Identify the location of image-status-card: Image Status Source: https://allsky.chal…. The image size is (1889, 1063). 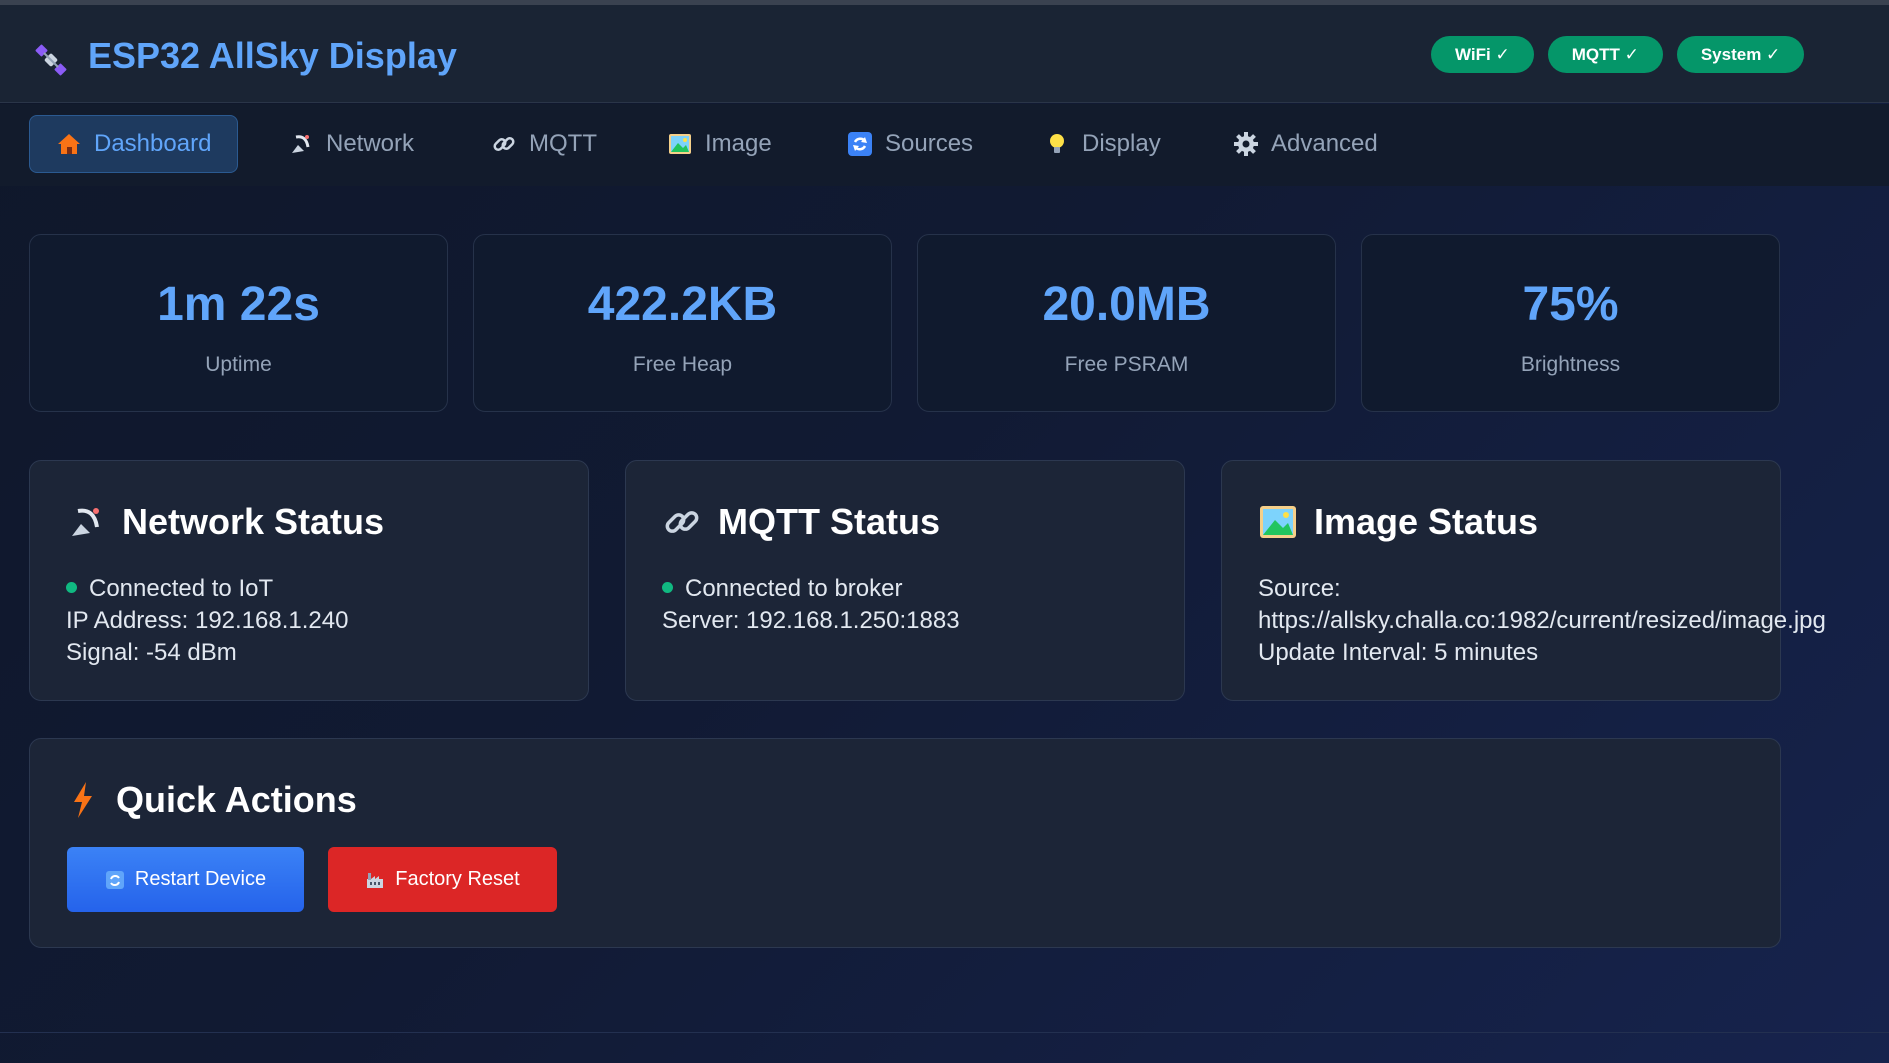
(1523, 580).